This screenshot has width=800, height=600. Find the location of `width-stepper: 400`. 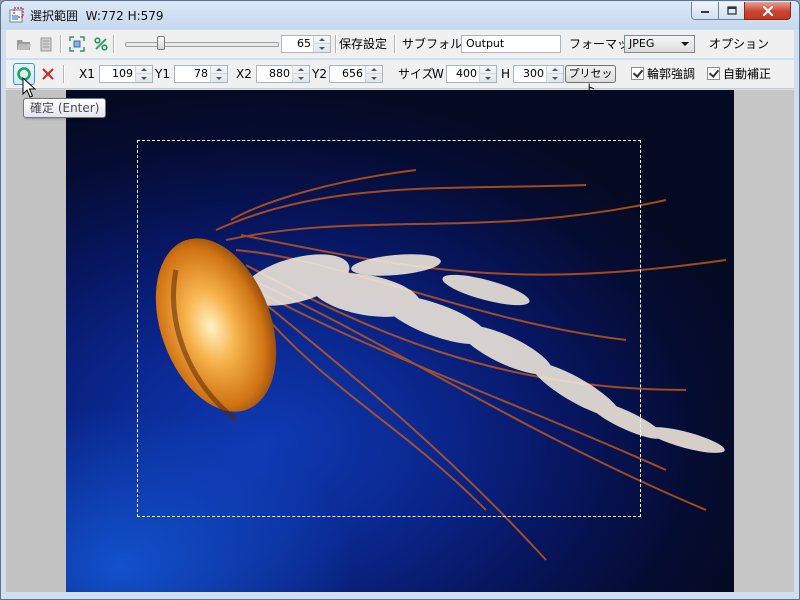

width-stepper: 400 is located at coordinates (471, 74).